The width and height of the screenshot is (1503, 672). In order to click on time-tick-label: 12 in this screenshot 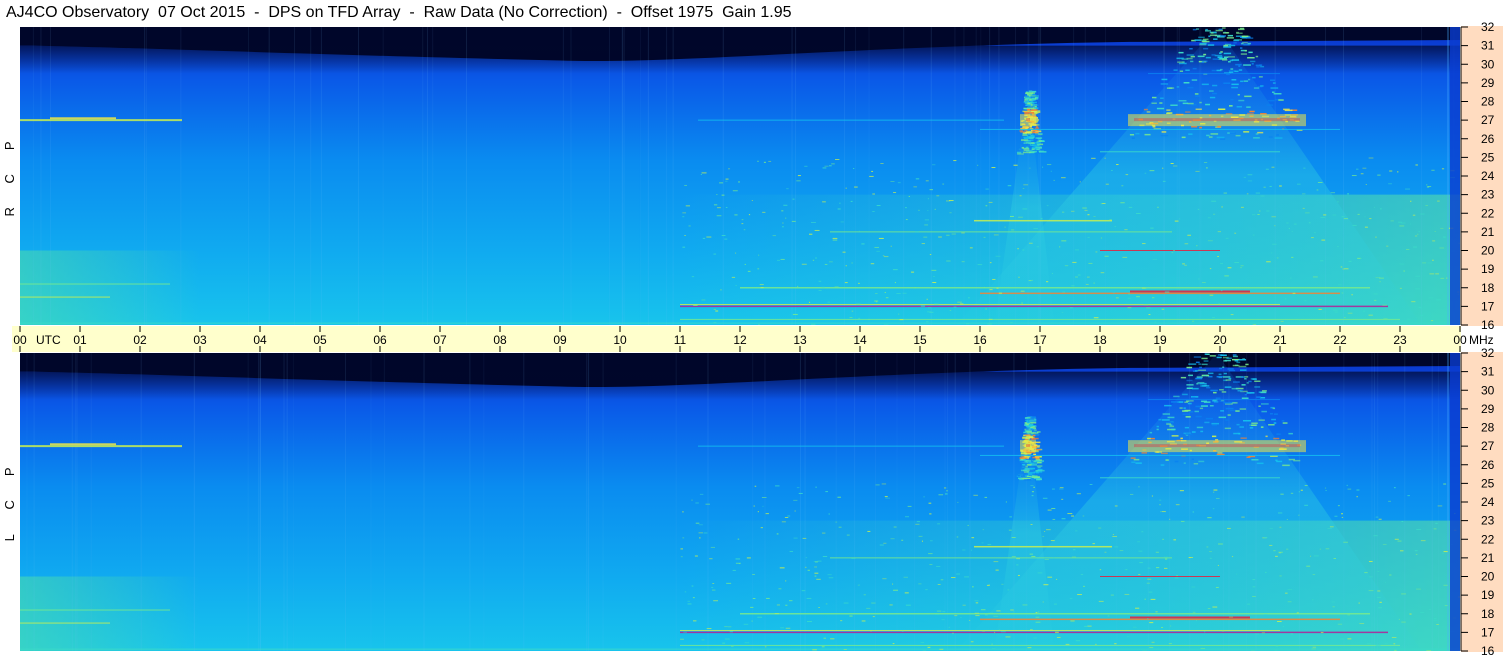, I will do `click(740, 340)`.